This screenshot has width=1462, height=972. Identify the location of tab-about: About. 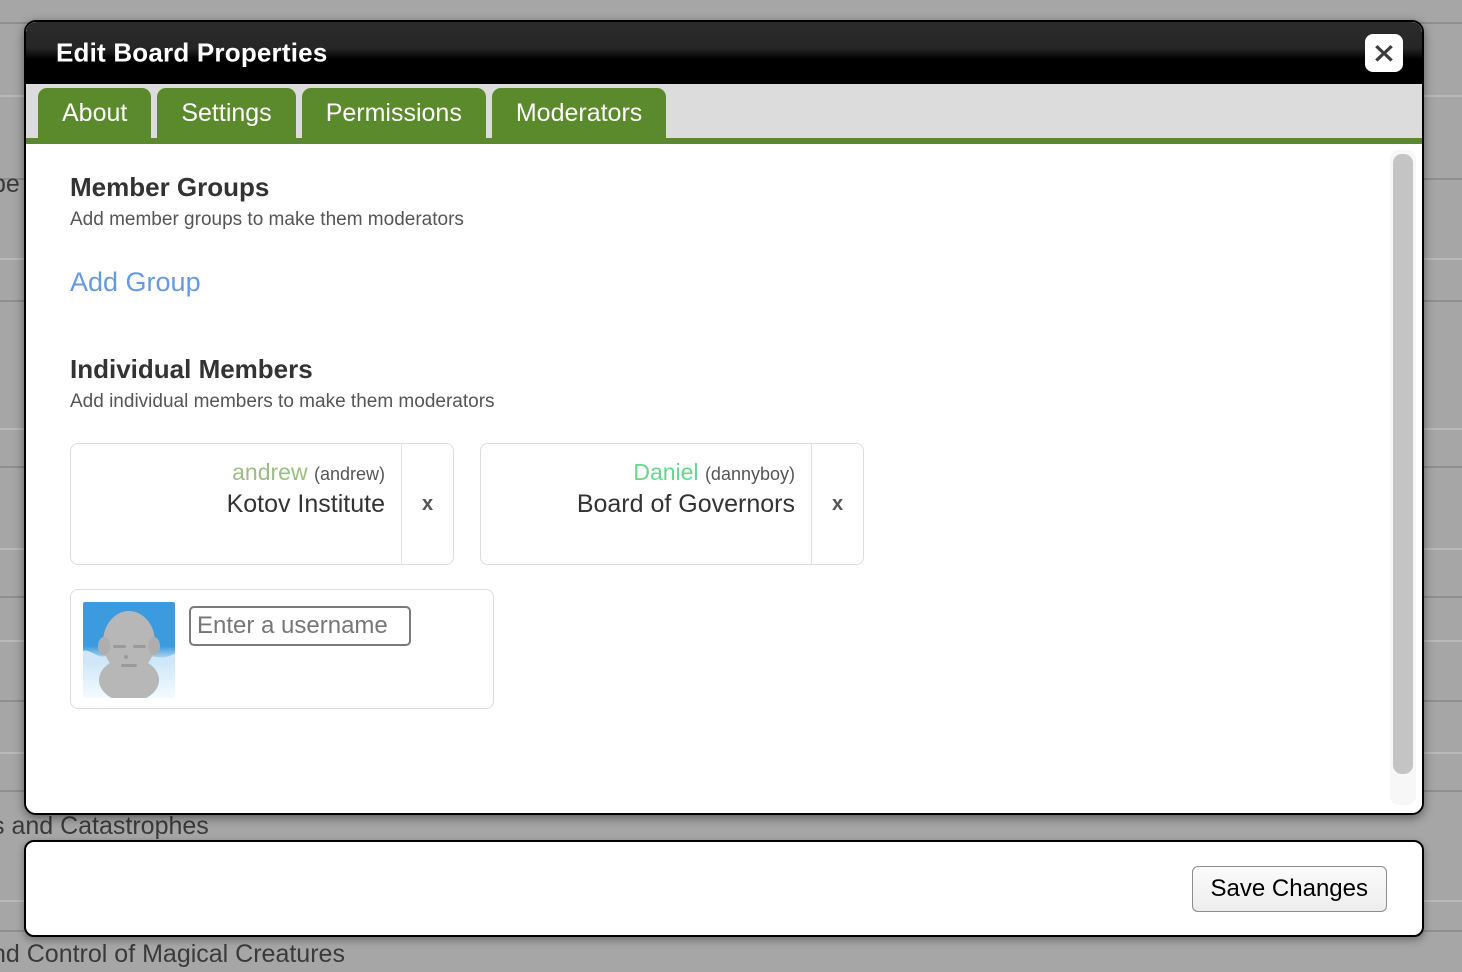
(95, 113).